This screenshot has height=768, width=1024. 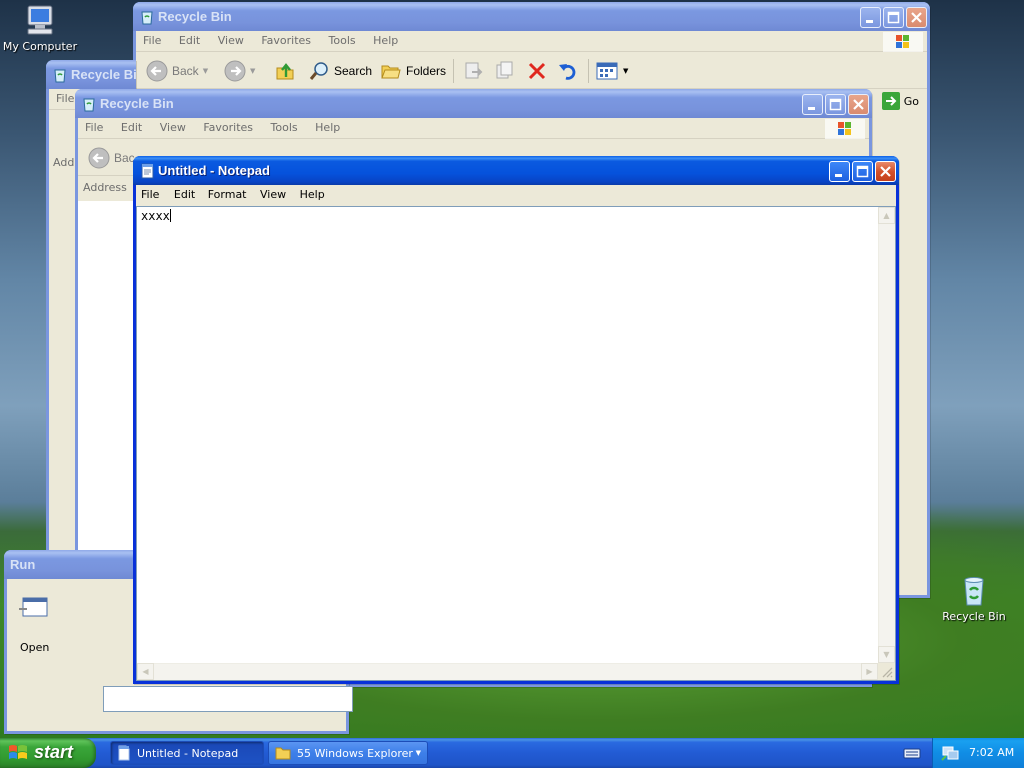 What do you see at coordinates (91, 74) in the screenshot?
I see `title-bar: Recycle Bi` at bounding box center [91, 74].